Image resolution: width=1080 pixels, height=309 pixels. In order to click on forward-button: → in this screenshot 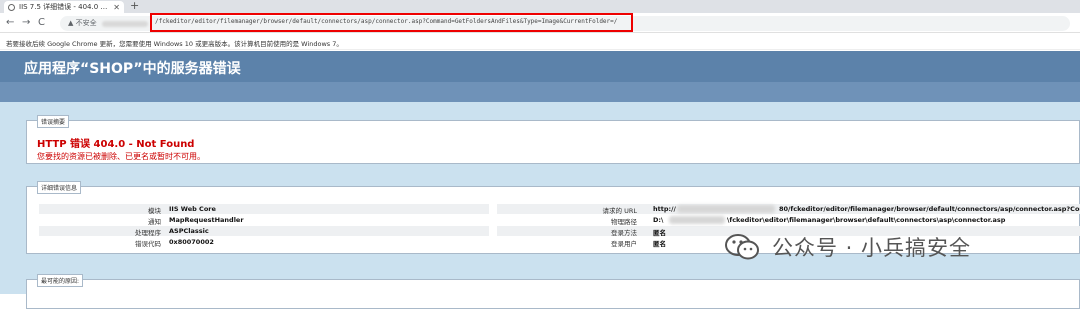, I will do `click(26, 23)`.